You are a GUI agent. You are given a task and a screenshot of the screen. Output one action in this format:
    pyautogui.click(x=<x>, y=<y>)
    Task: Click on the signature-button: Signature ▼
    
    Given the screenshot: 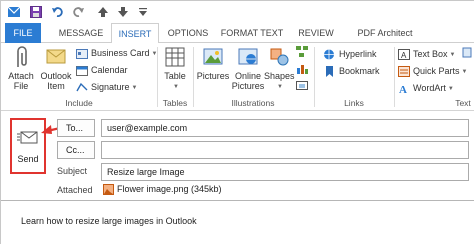 What is the action you would take?
    pyautogui.click(x=106, y=87)
    